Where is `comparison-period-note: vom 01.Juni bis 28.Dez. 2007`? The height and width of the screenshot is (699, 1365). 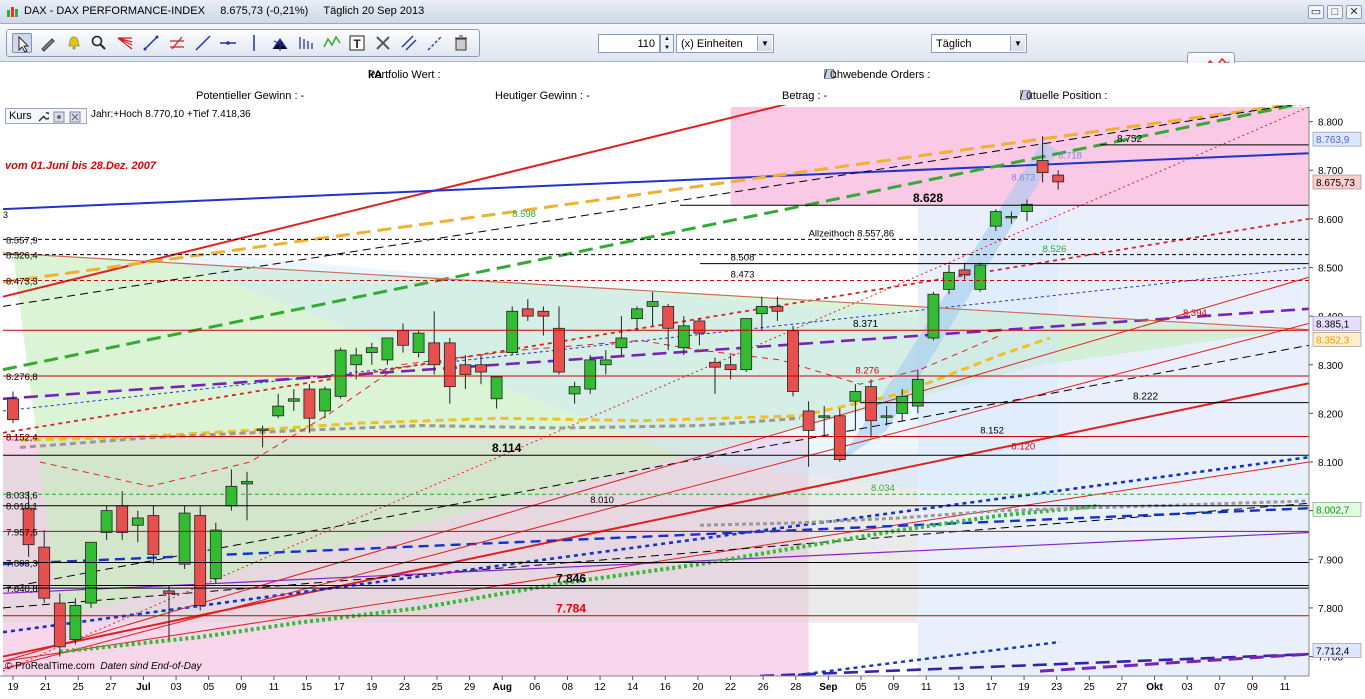
comparison-period-note: vom 01.Juni bis 28.Dez. 2007 is located at coordinates (81, 166).